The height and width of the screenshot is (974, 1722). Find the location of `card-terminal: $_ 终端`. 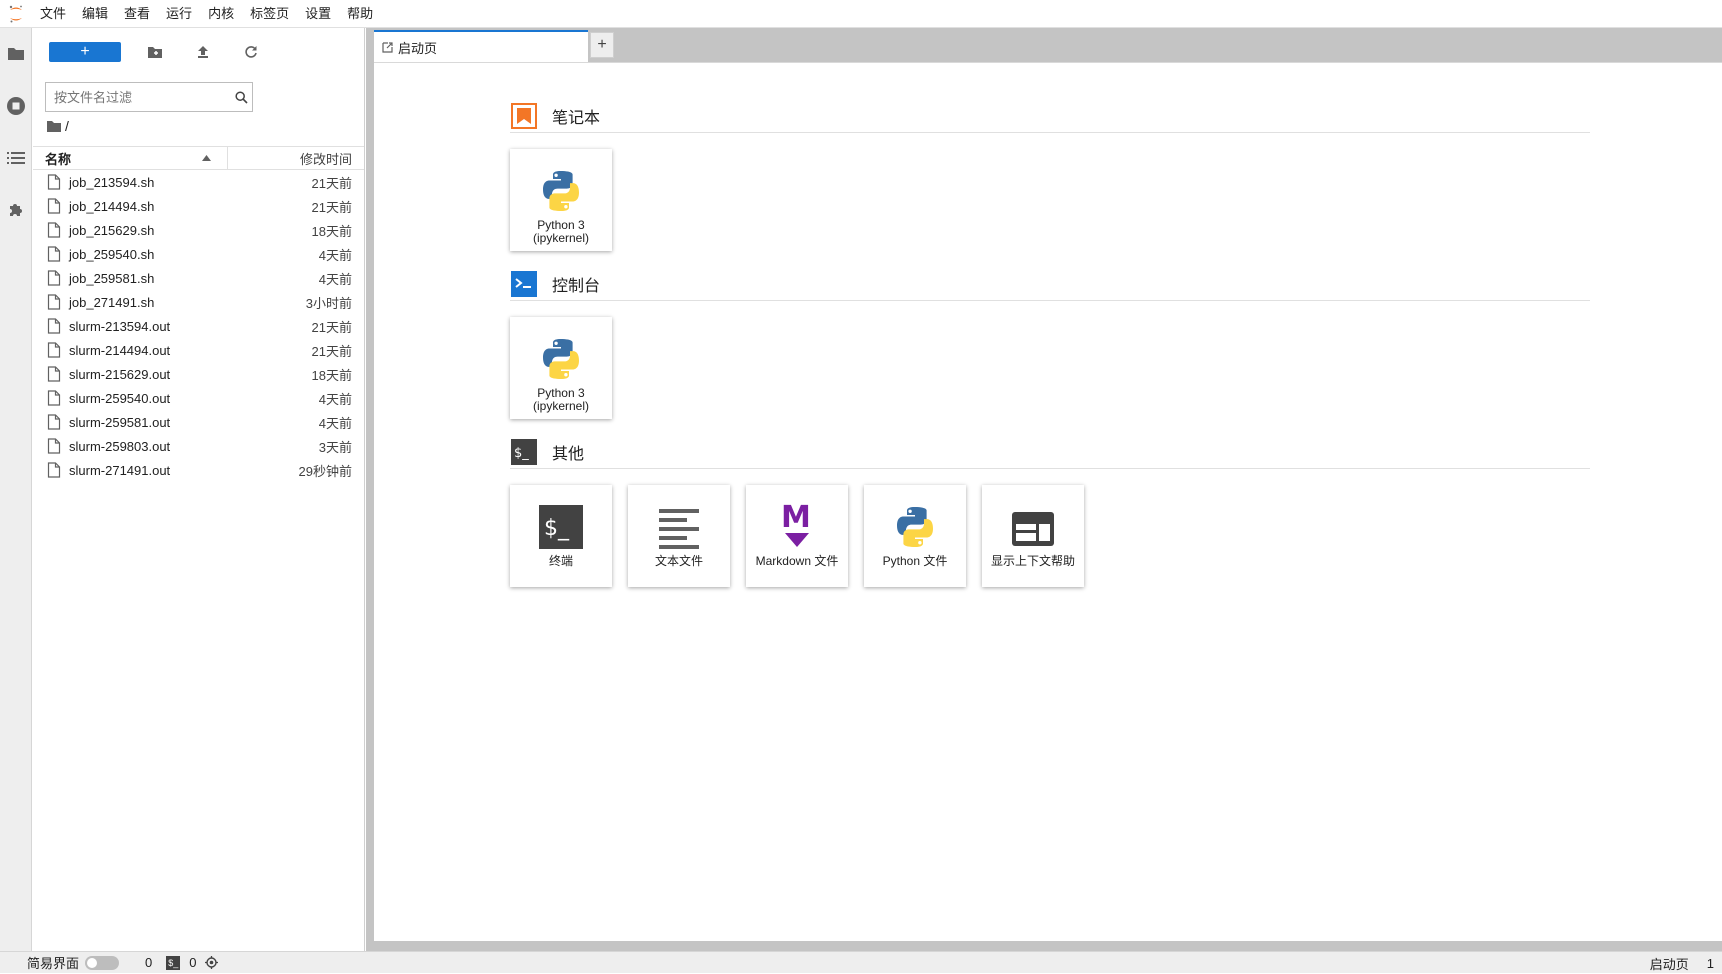

card-terminal: $_ 终端 is located at coordinates (561, 536).